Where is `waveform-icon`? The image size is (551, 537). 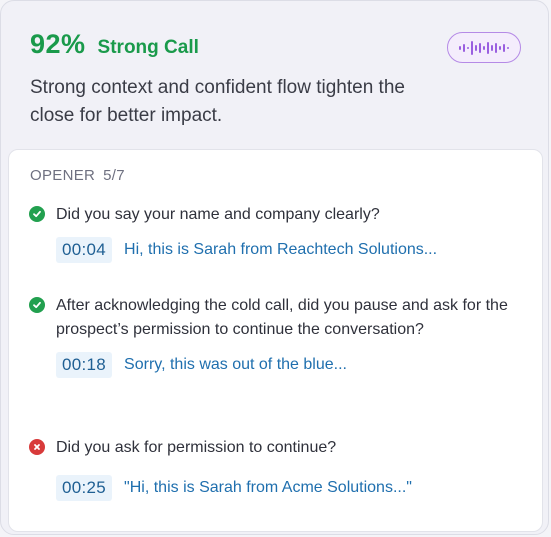
waveform-icon is located at coordinates (484, 47).